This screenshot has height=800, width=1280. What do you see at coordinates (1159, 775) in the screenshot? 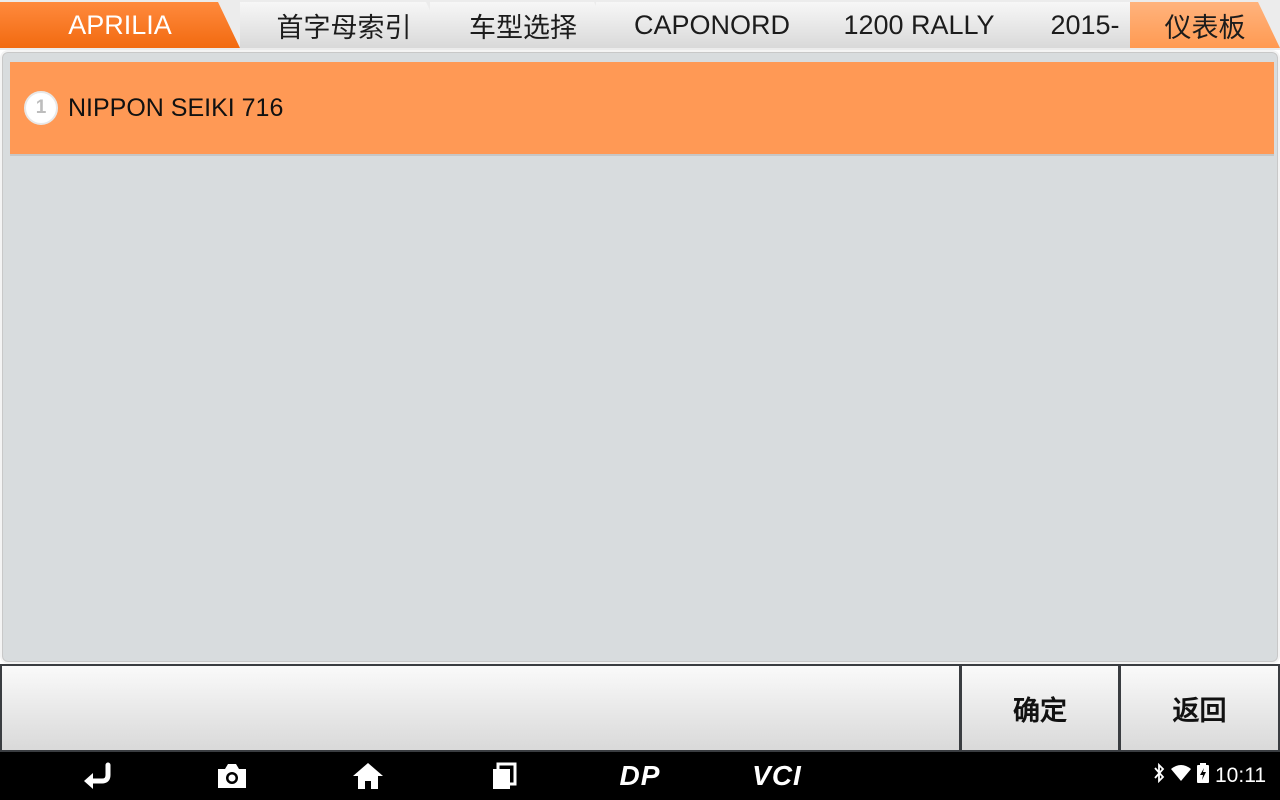
I see `bluetooth-icon` at bounding box center [1159, 775].